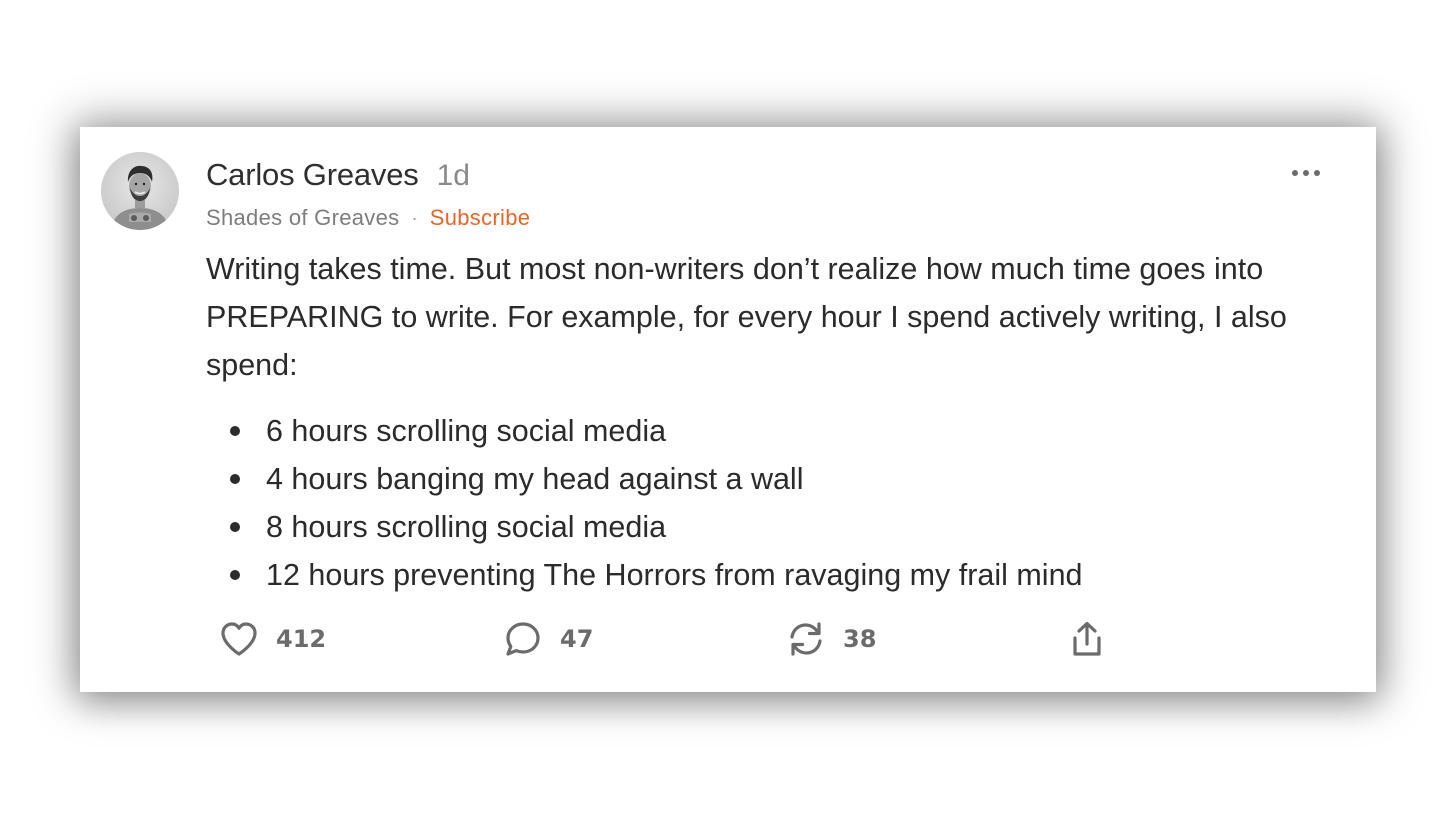  Describe the element at coordinates (301, 639) in the screenshot. I see `like-count: 412` at that location.